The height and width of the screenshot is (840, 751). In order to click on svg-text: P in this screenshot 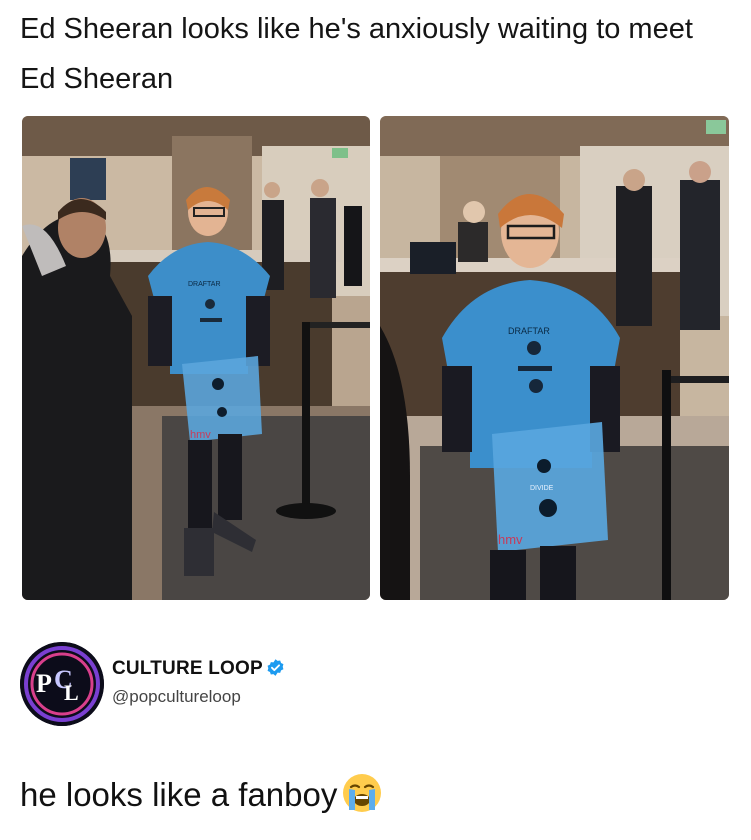, I will do `click(44, 683)`.